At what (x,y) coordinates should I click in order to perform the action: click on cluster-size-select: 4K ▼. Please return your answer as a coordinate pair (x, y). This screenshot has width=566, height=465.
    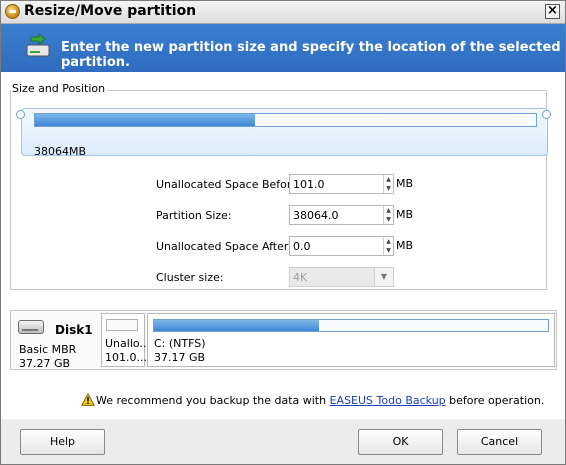
    Looking at the image, I should click on (341, 277).